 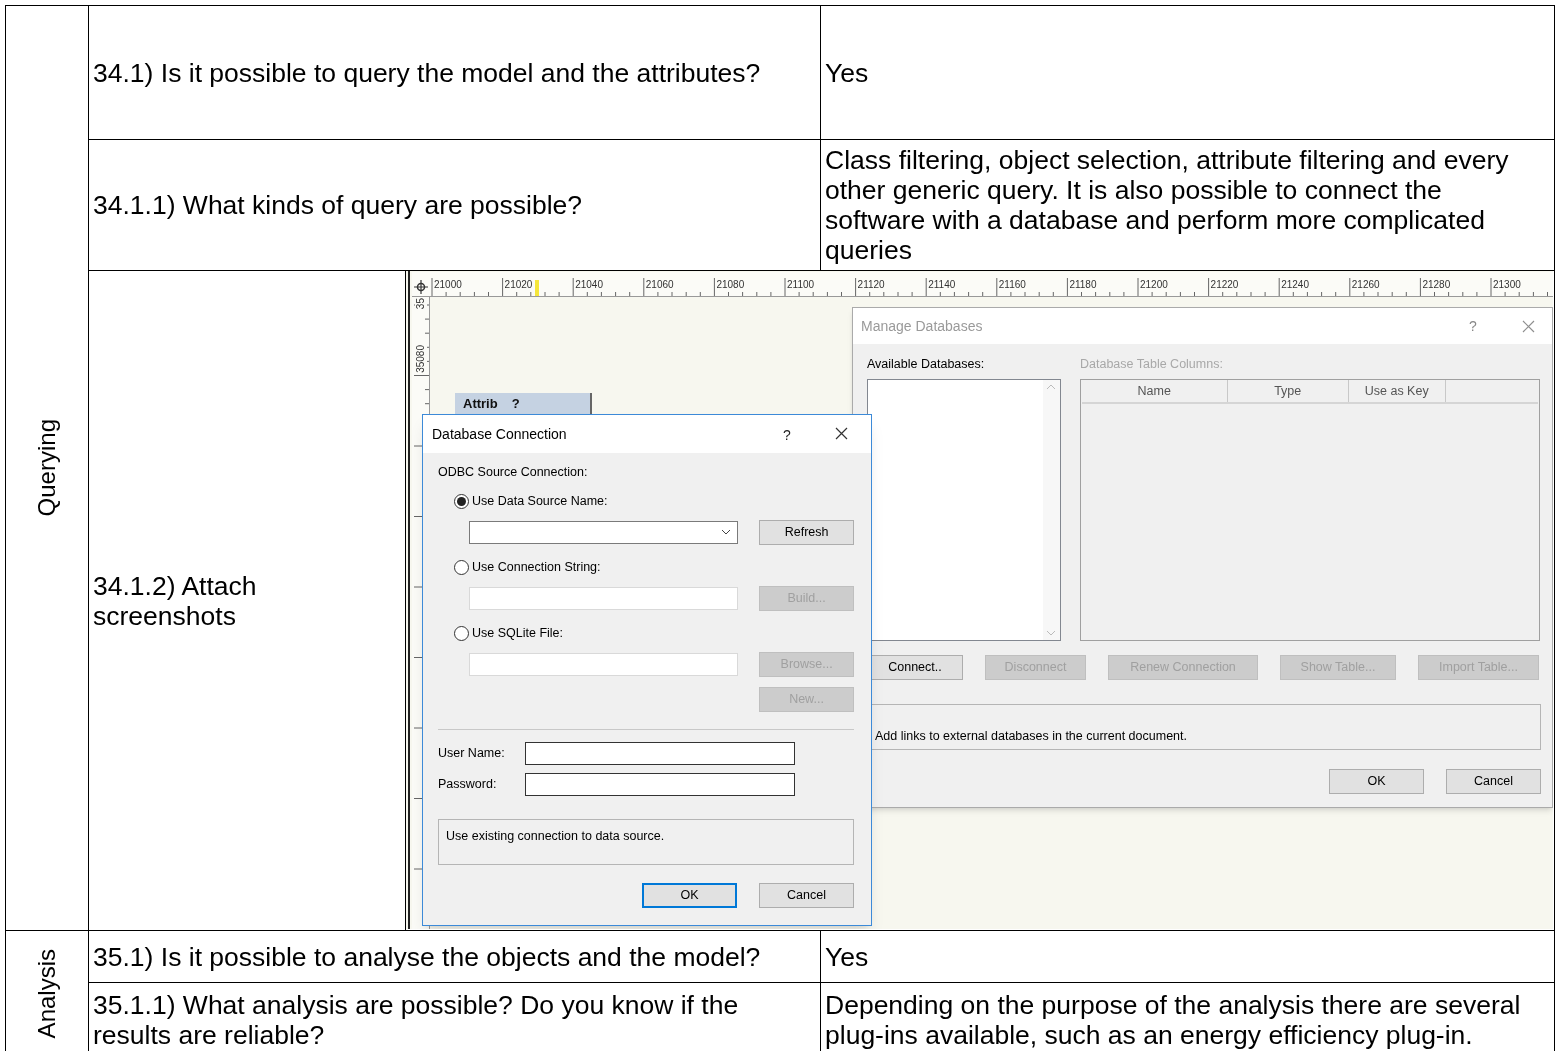 I want to click on ruler-label: 21280, so click(x=1437, y=285).